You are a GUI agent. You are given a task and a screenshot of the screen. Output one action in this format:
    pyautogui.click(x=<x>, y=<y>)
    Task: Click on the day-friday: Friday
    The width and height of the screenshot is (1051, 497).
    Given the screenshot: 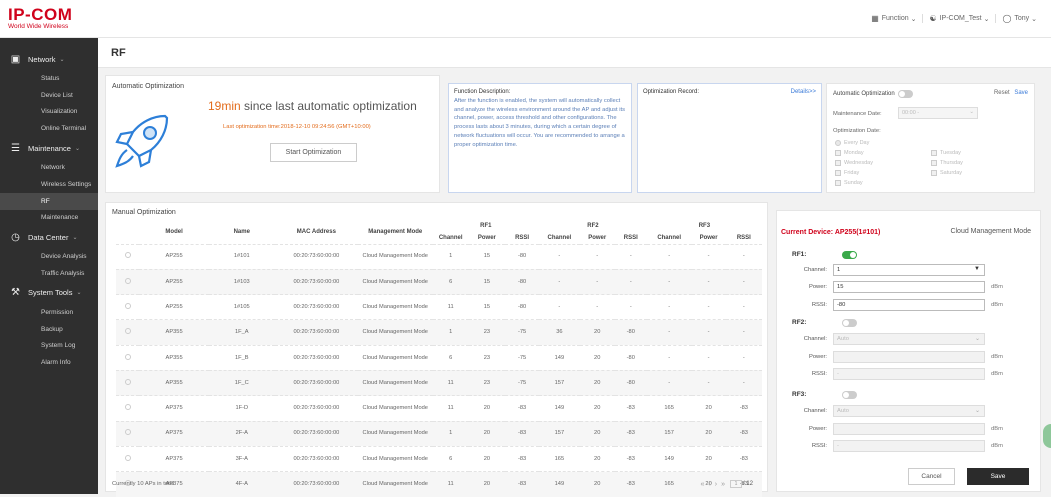 What is the action you would take?
    pyautogui.click(x=847, y=173)
    